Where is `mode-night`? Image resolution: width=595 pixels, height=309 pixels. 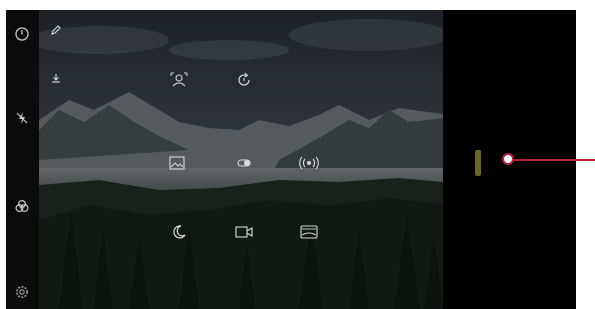 mode-night is located at coordinates (179, 245).